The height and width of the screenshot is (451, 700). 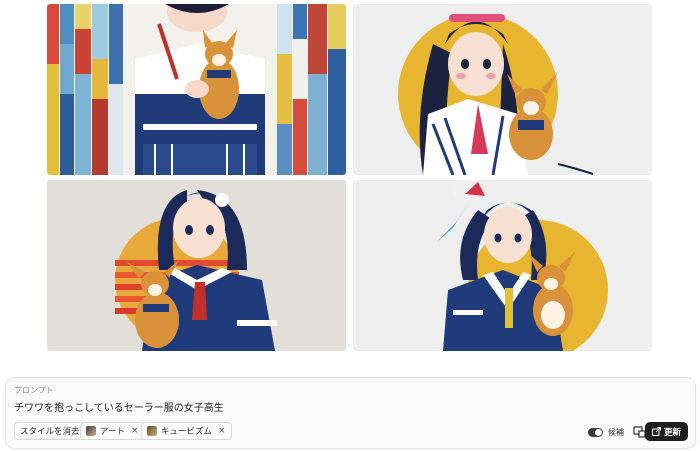 I want to click on style-chip-cubism: キュービズム ×, so click(x=186, y=431).